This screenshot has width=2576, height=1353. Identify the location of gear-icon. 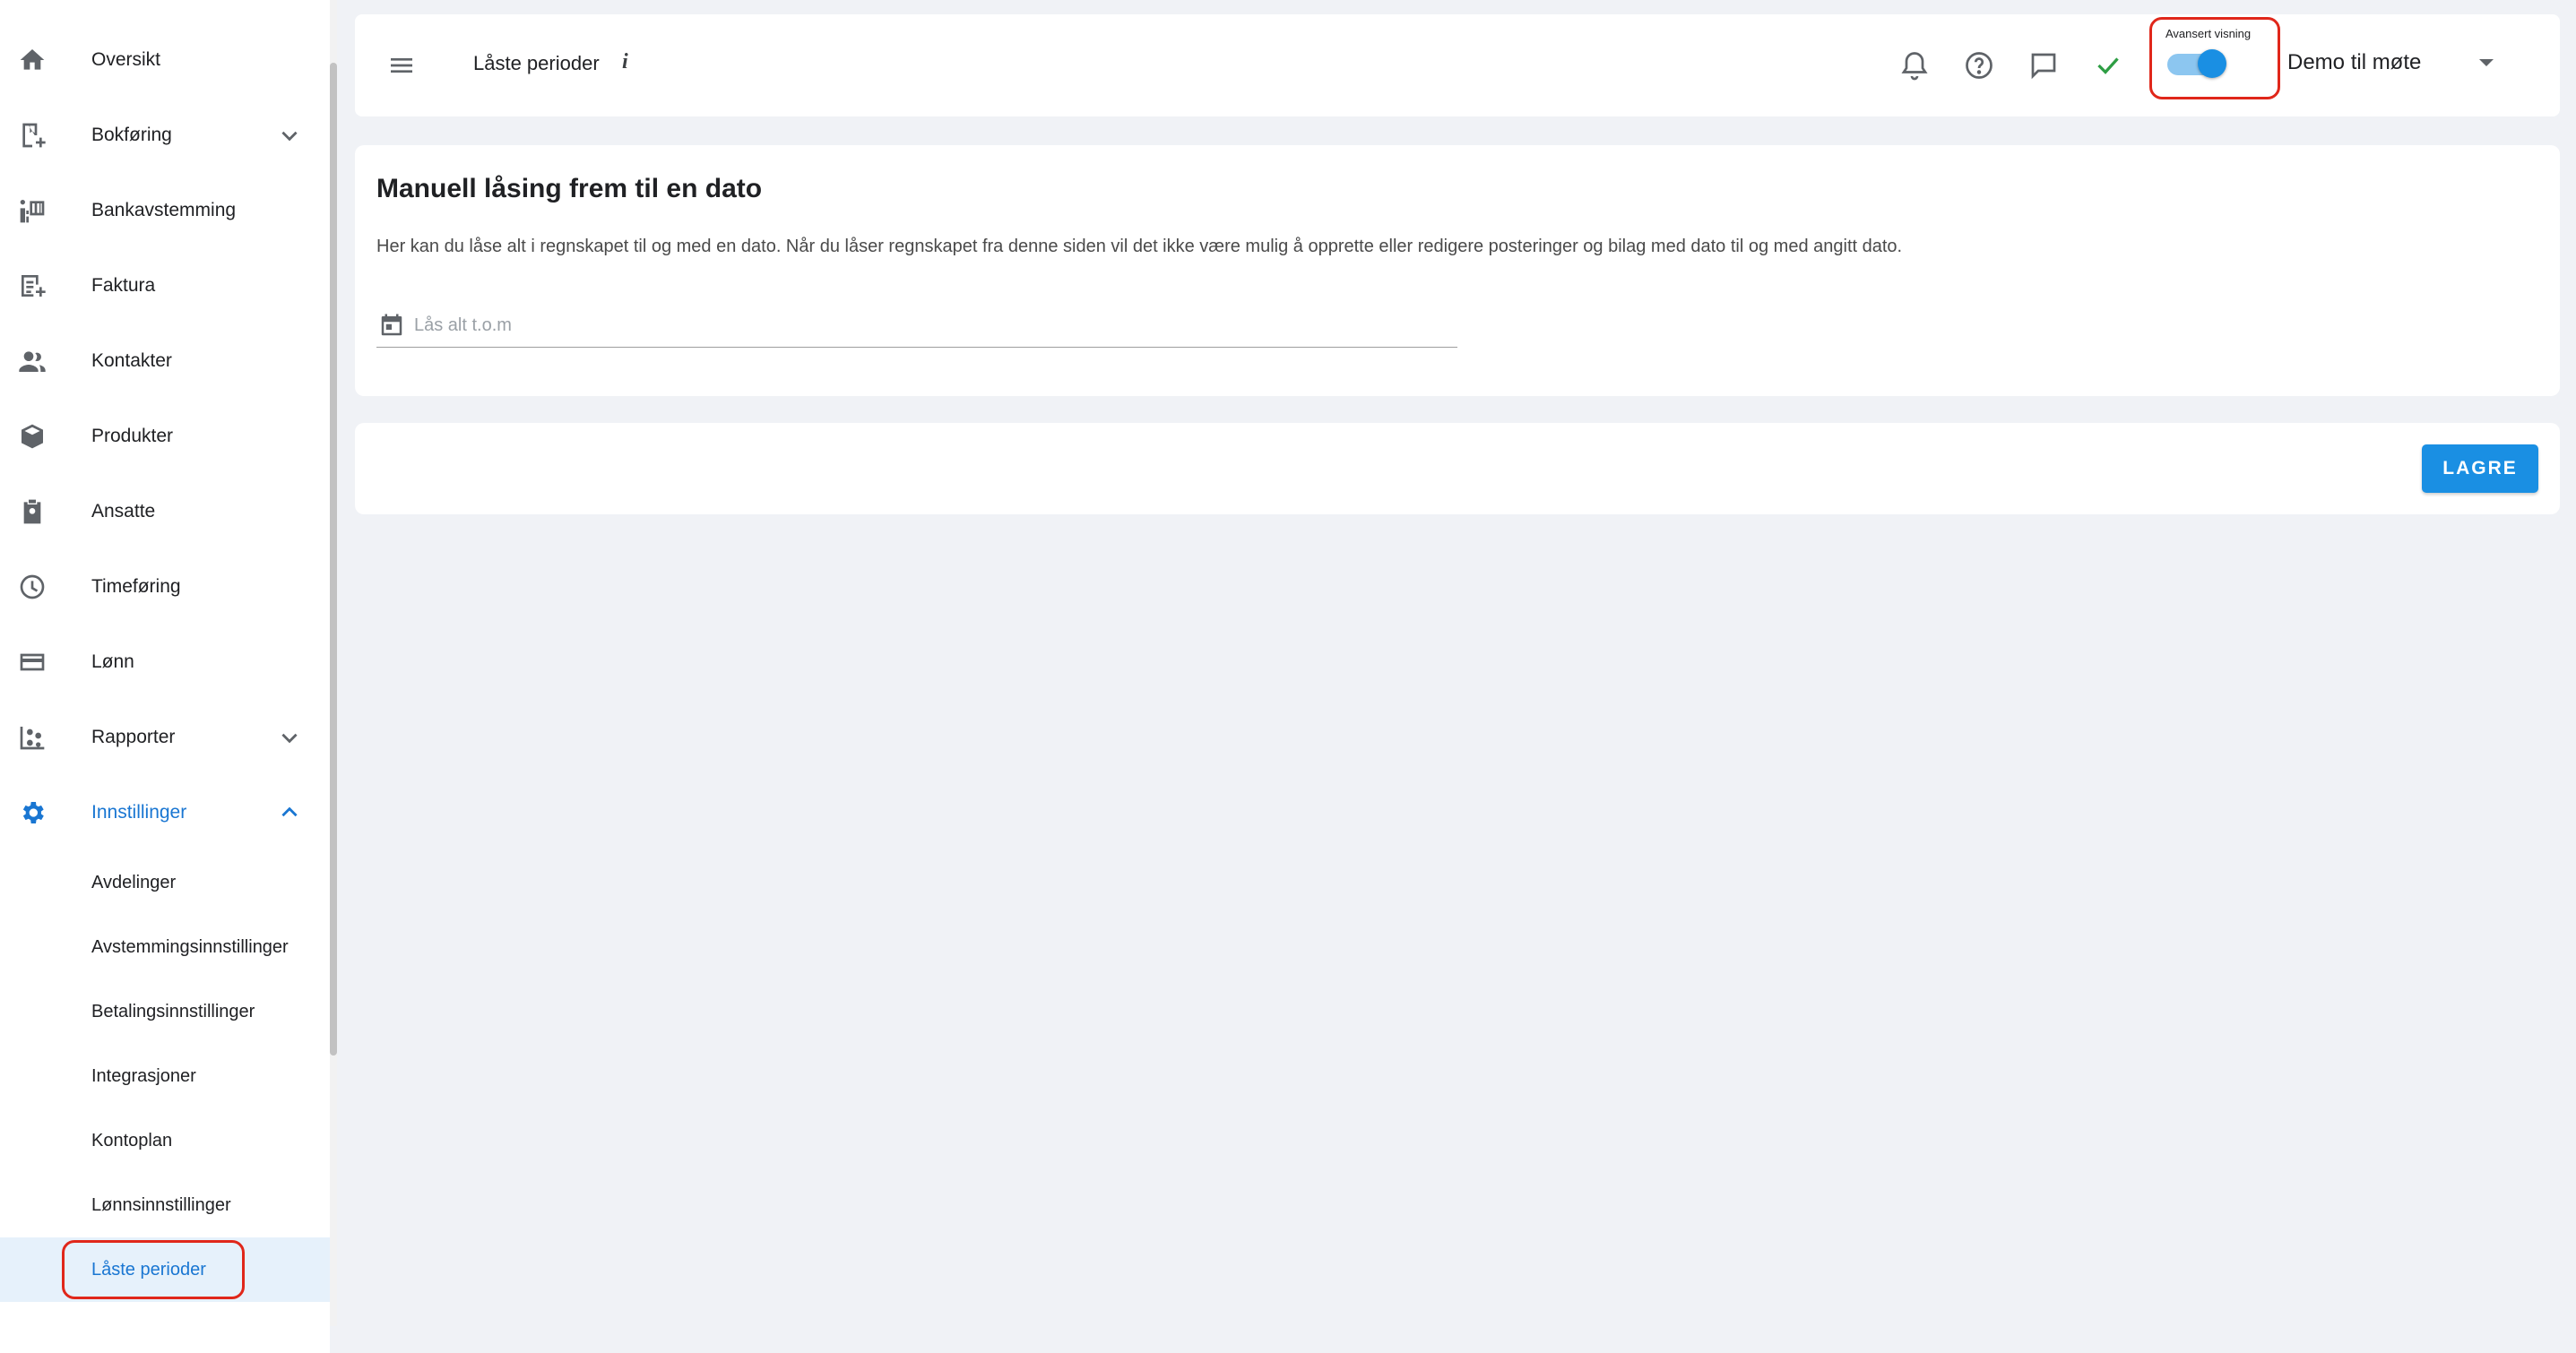
(32, 812).